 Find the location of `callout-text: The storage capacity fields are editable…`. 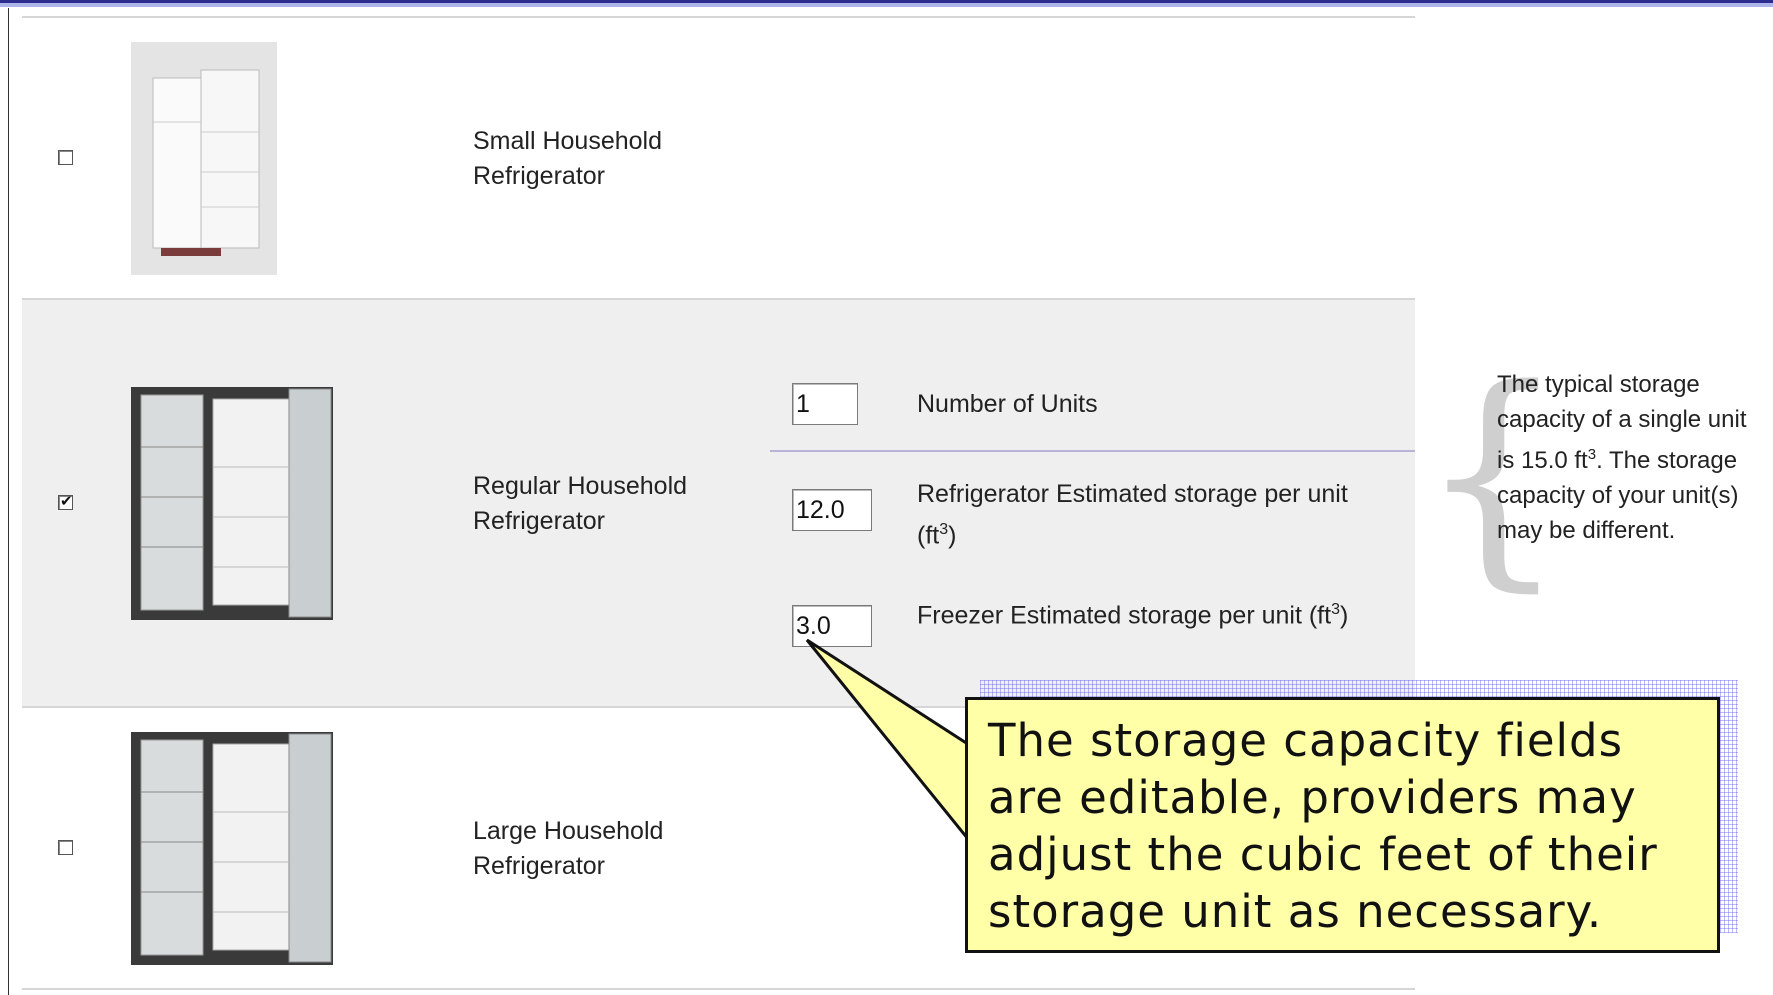

callout-text: The storage capacity fields are editable… is located at coordinates (1323, 826).